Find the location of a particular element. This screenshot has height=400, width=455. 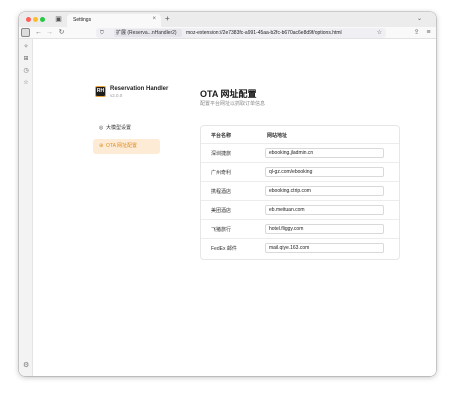

menu-item-label: OTA 网址配置 is located at coordinates (122, 146).